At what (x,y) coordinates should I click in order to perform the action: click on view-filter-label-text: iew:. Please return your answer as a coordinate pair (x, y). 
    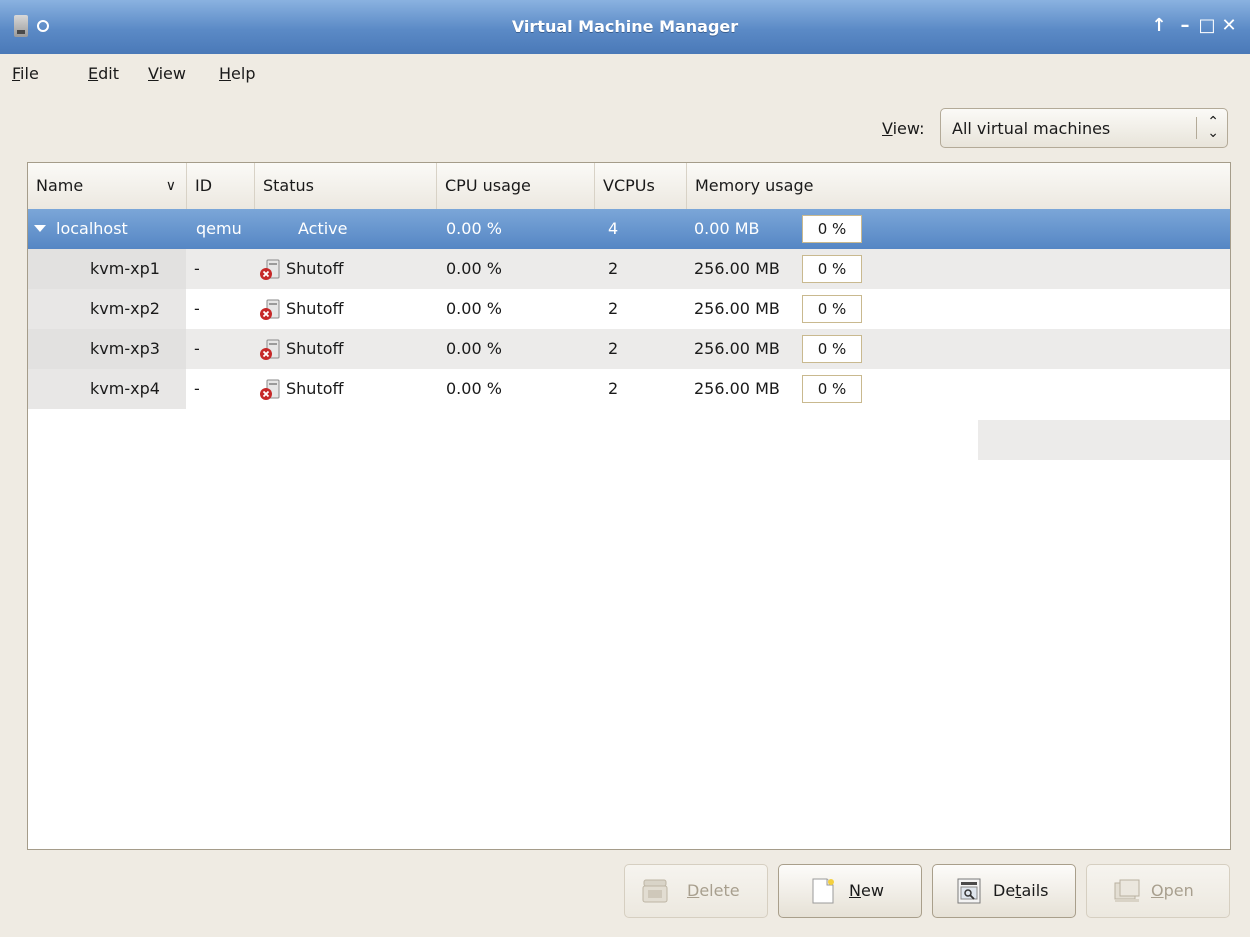
    Looking at the image, I should click on (908, 128).